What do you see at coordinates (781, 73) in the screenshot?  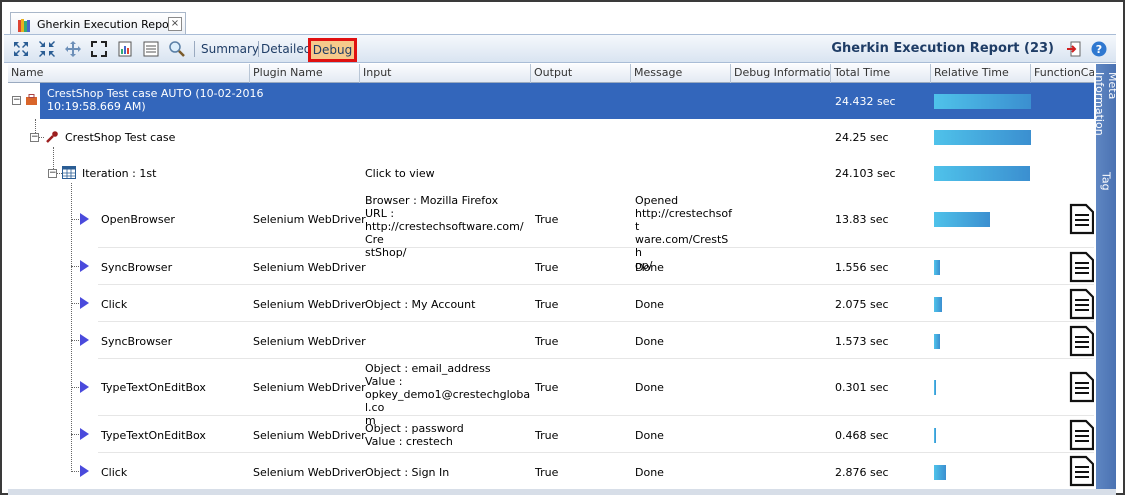 I see `column-header-debug-info: Debug Information` at bounding box center [781, 73].